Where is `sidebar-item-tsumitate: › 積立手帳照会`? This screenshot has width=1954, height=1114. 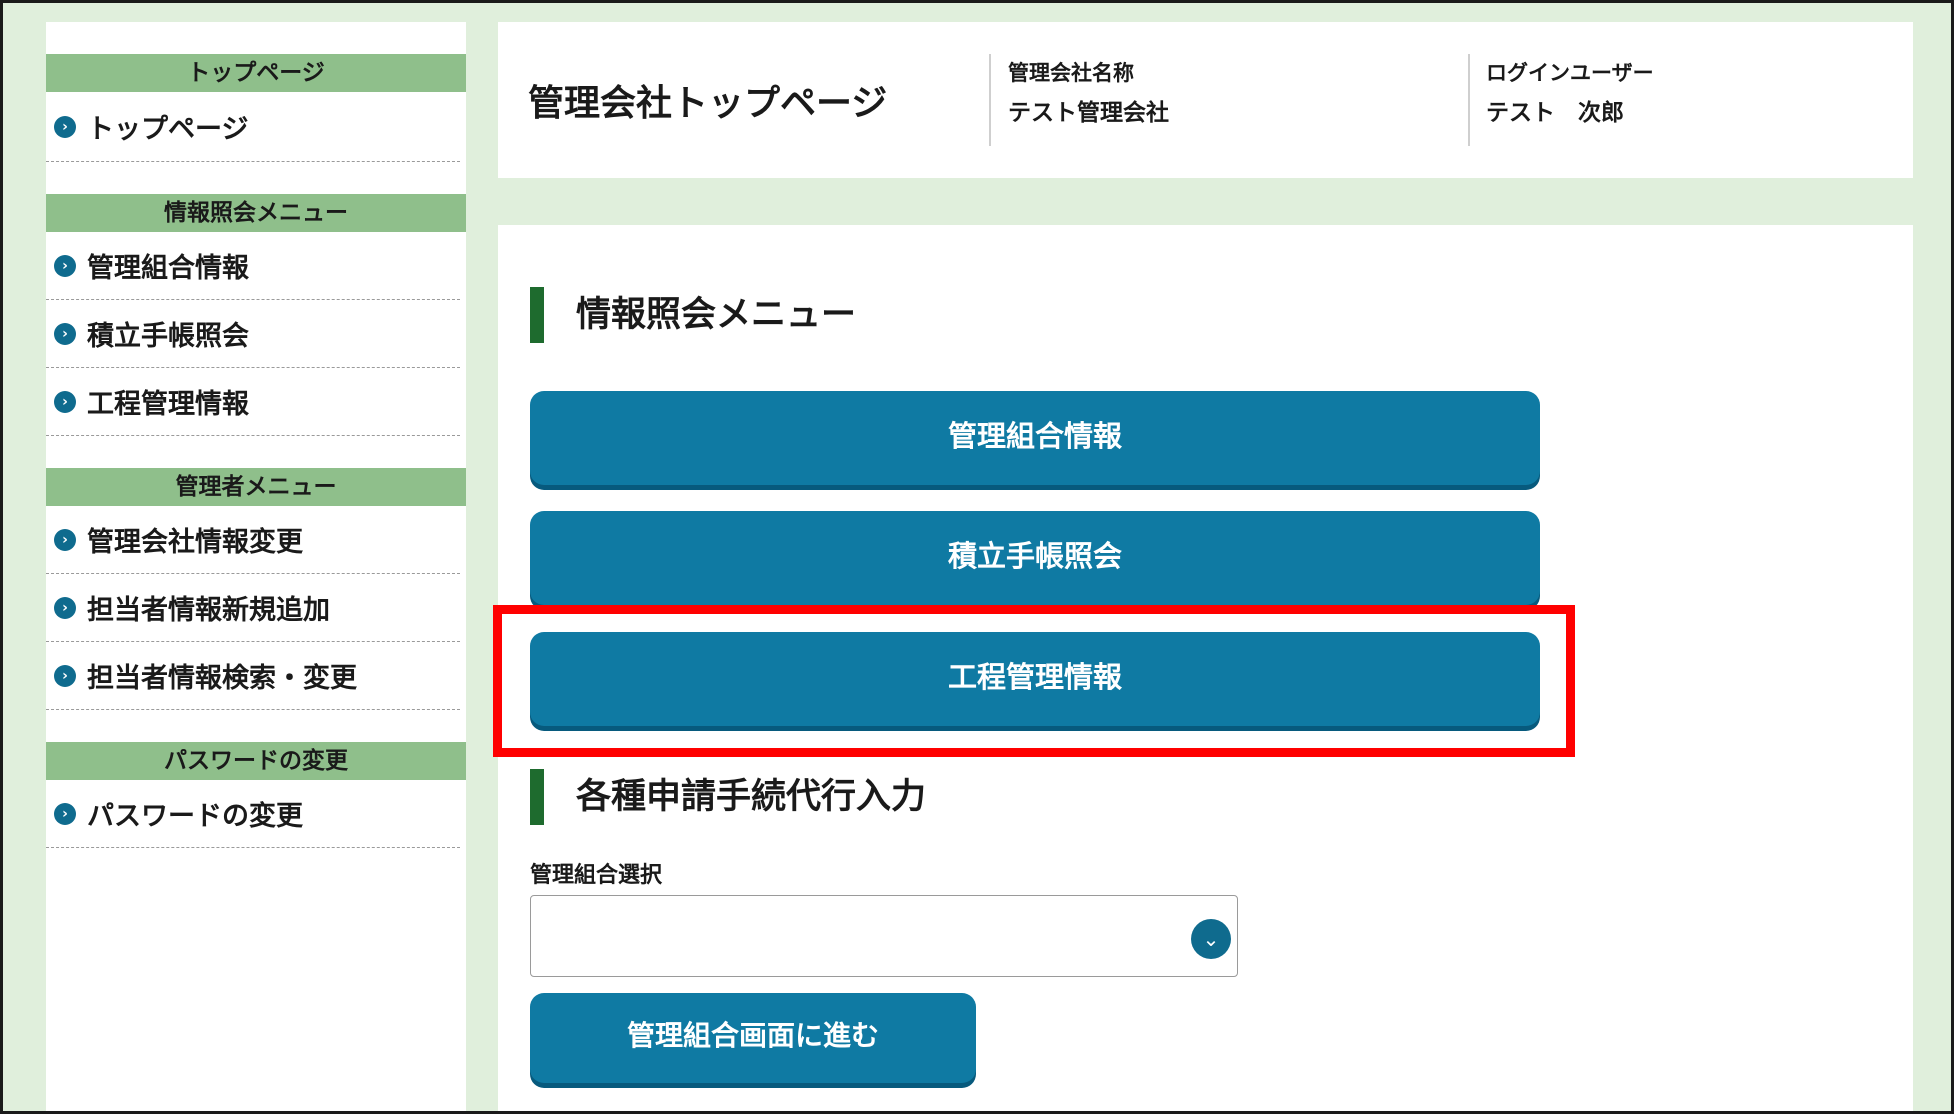 sidebar-item-tsumitate: › 積立手帳照会 is located at coordinates (253, 334).